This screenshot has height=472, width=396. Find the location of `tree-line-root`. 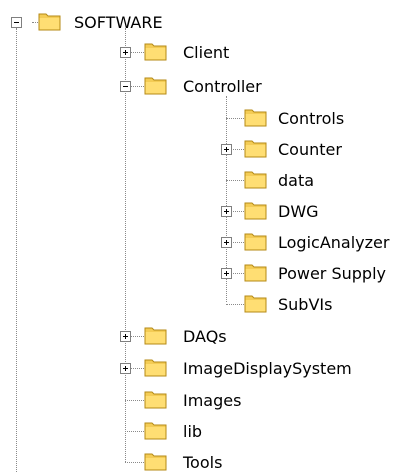

tree-line-root is located at coordinates (16, 250).